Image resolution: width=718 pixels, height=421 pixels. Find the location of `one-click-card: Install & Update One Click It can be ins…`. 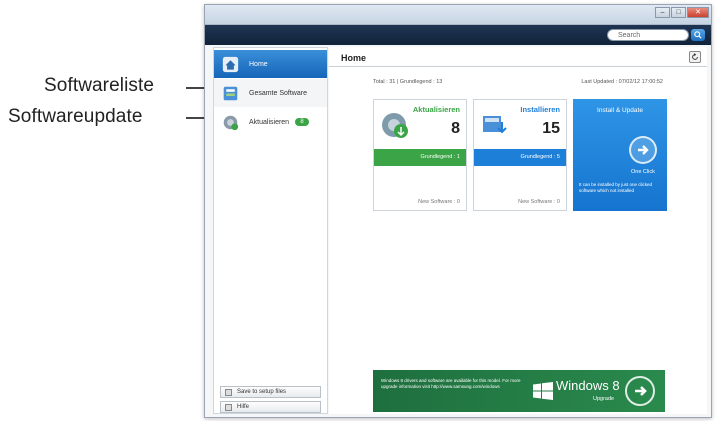

one-click-card: Install & Update One Click It can be ins… is located at coordinates (620, 155).